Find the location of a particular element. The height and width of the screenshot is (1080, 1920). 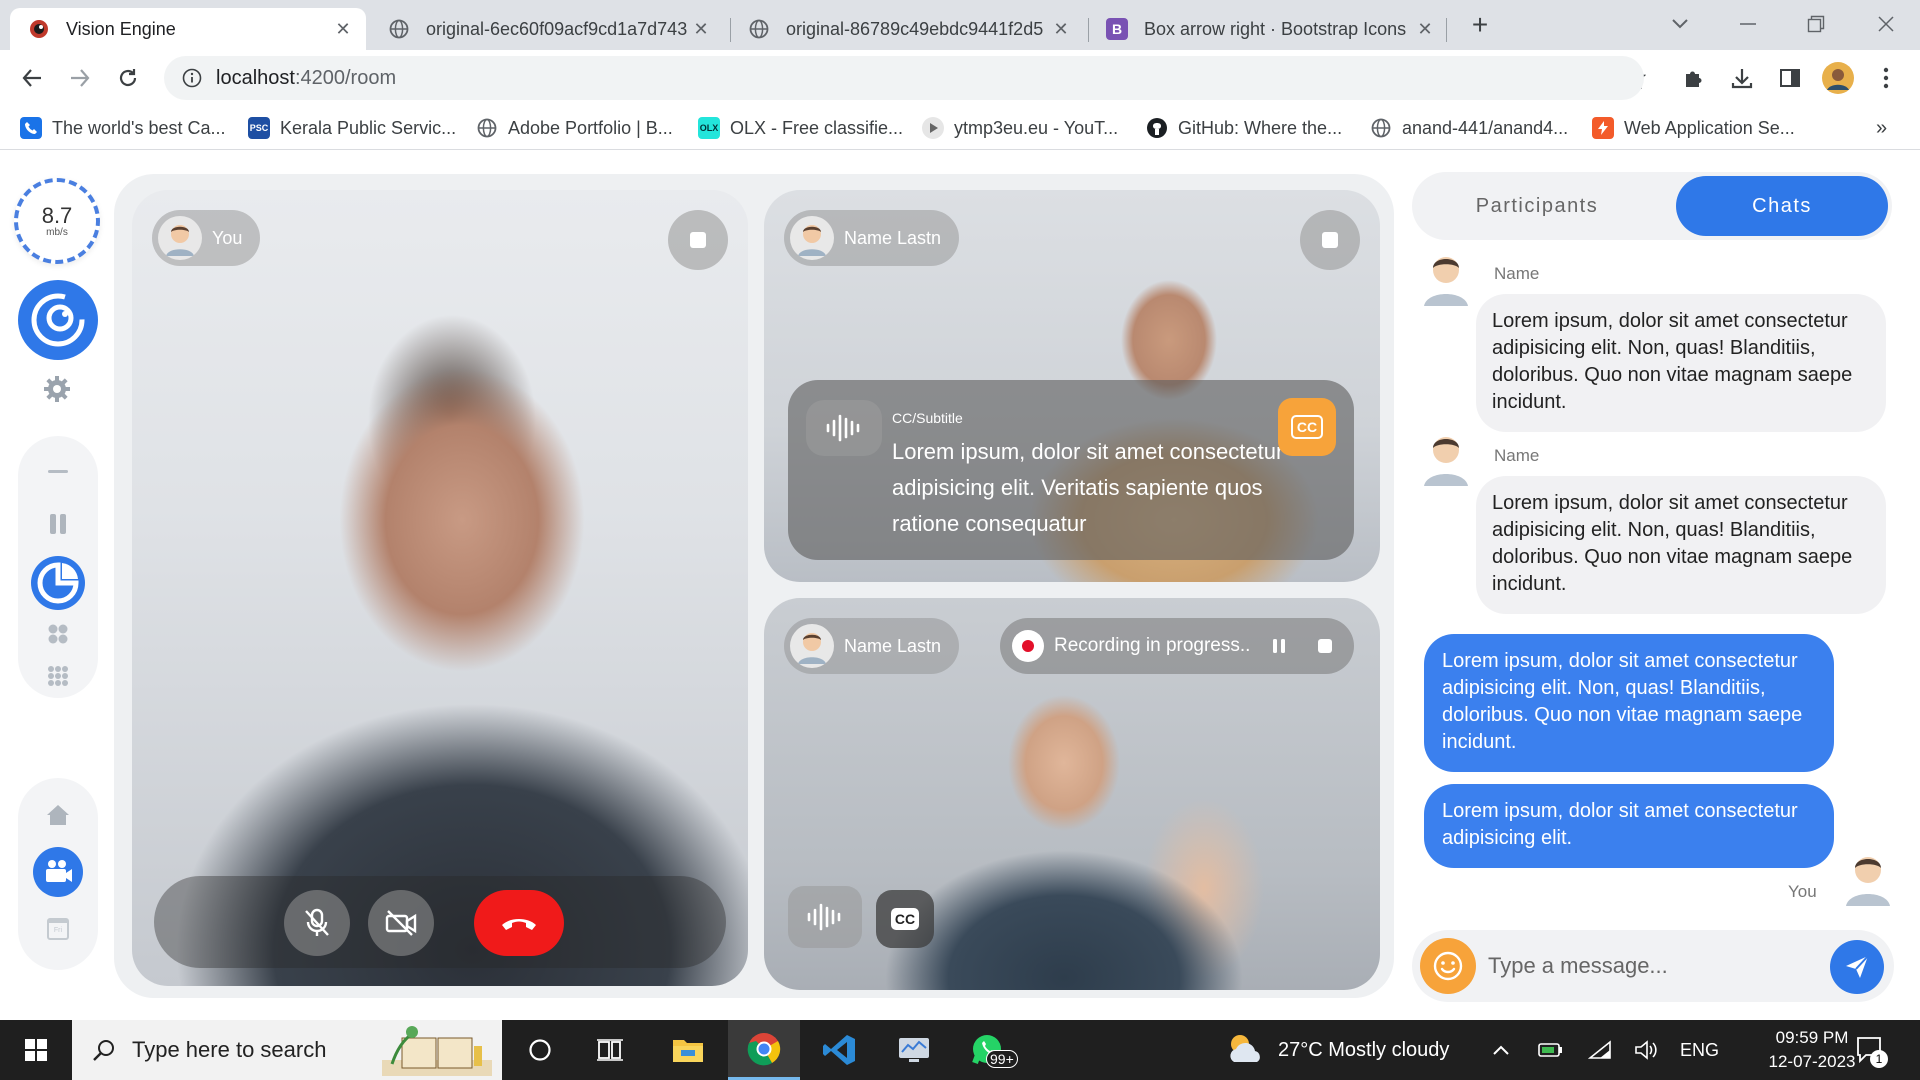

tab-chats: Chats is located at coordinates (1782, 206).